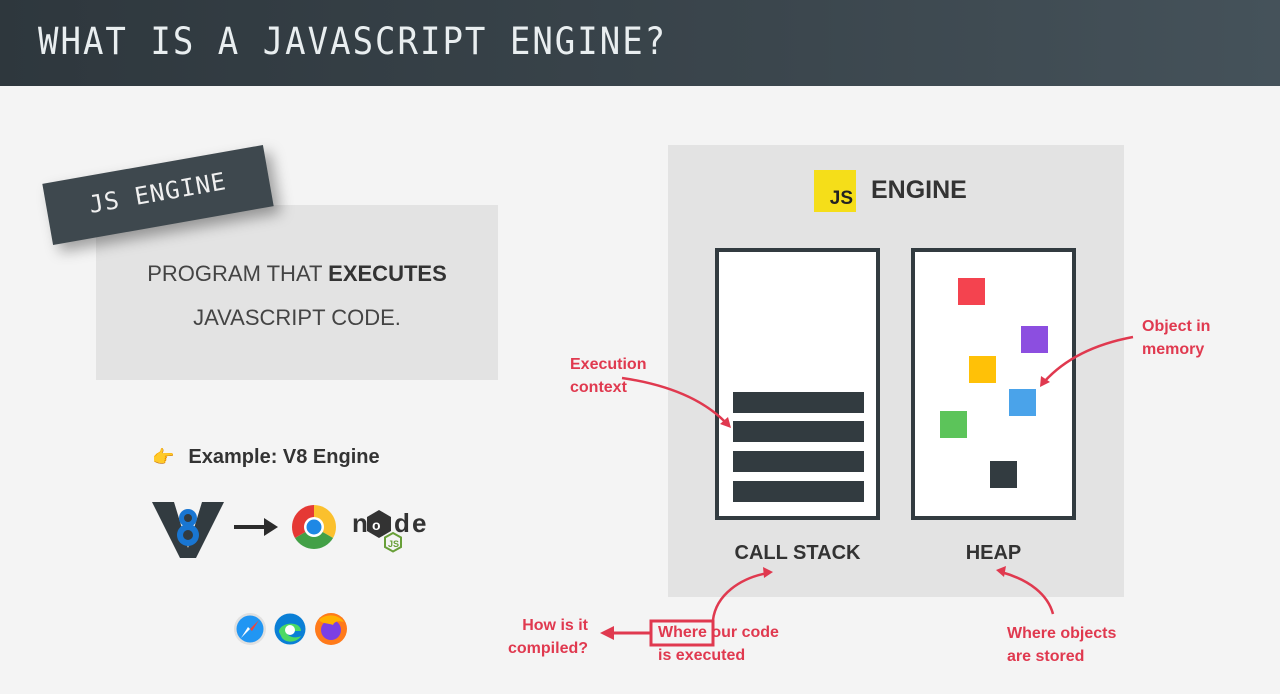  What do you see at coordinates (675, 401) in the screenshot?
I see `arrow-execution-context` at bounding box center [675, 401].